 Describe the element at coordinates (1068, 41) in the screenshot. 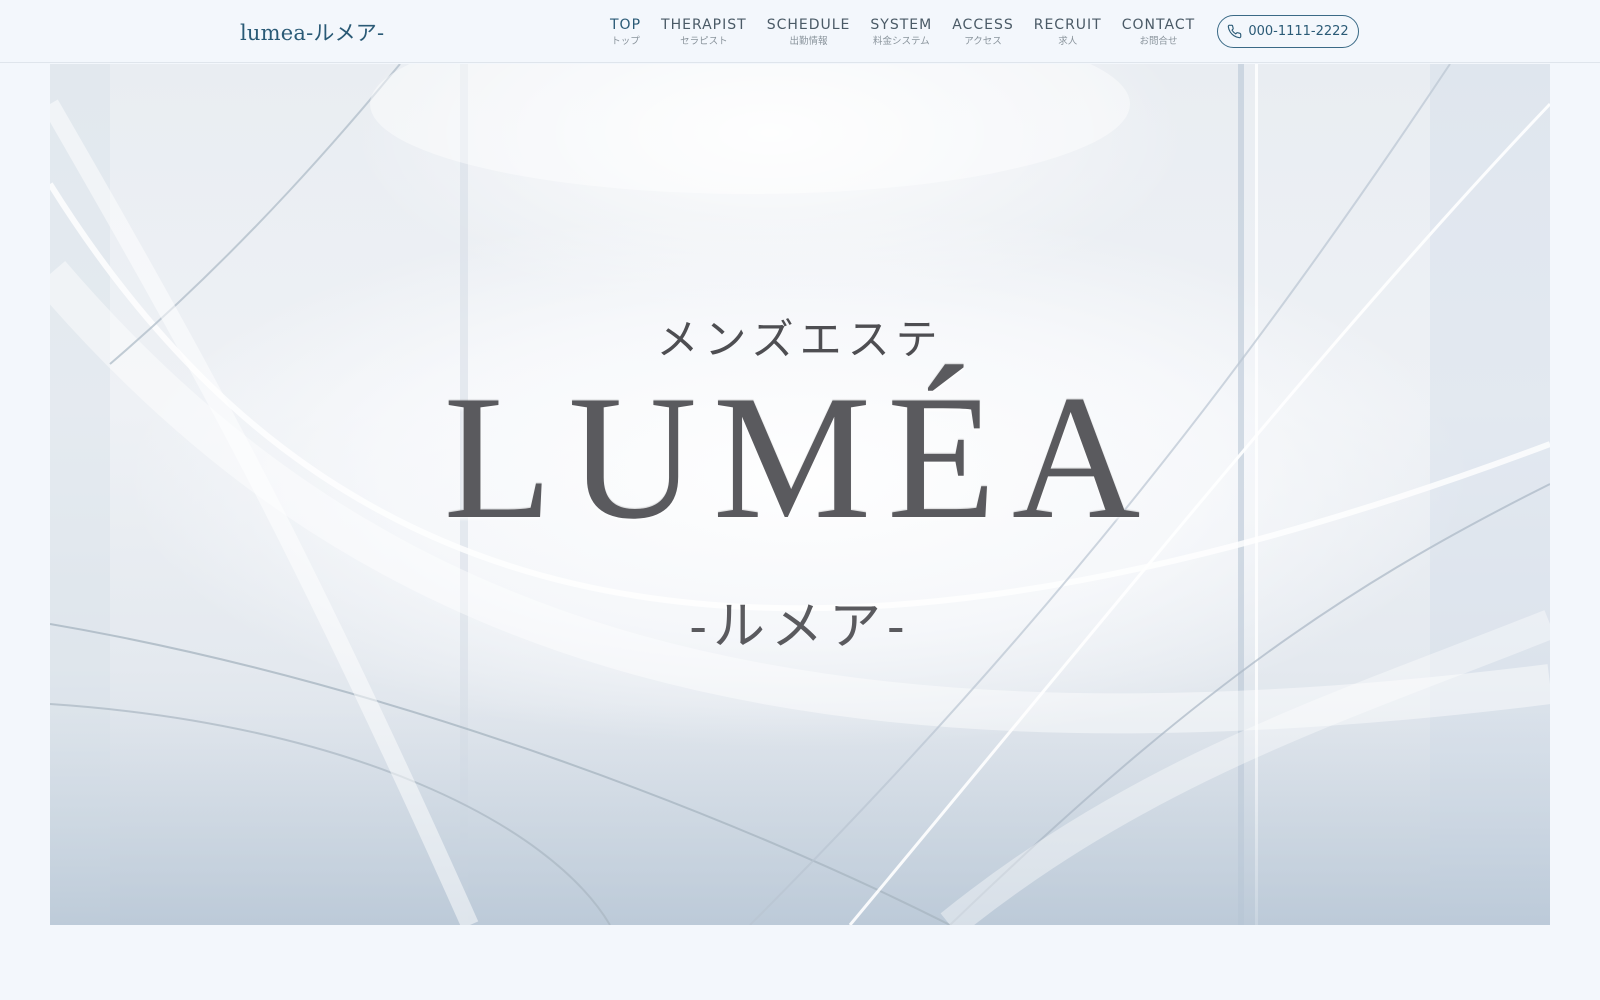

I see `nav-label-ja: 求人` at that location.